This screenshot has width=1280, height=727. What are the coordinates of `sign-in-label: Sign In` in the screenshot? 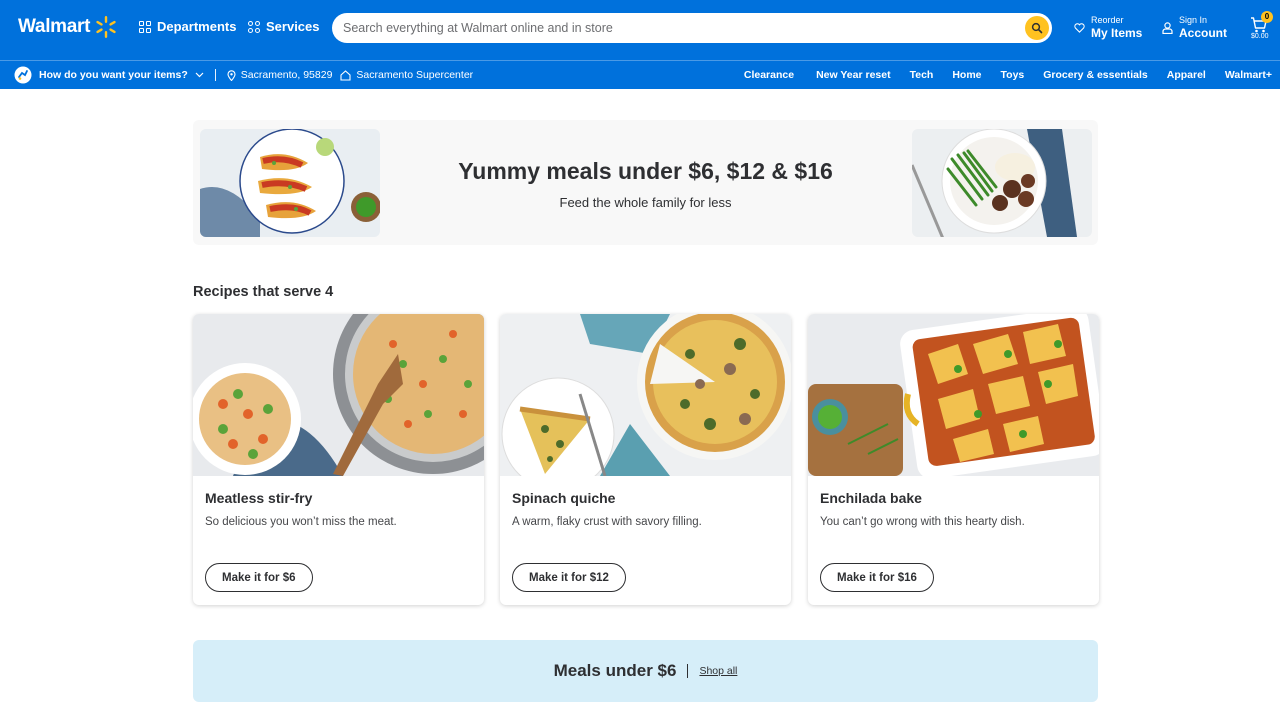 It's located at (1193, 20).